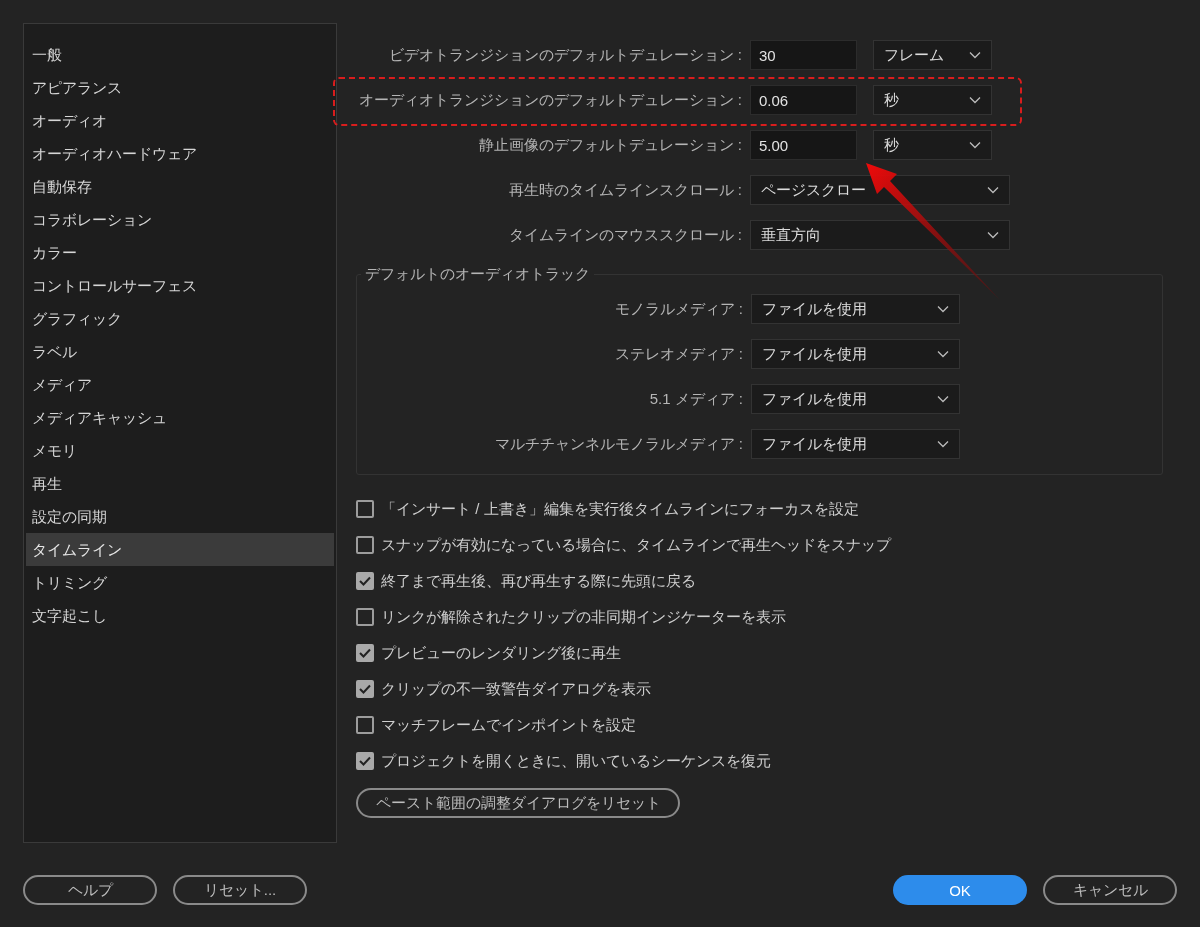 The width and height of the screenshot is (1200, 927). I want to click on help-button: ヘルプ, so click(90, 890).